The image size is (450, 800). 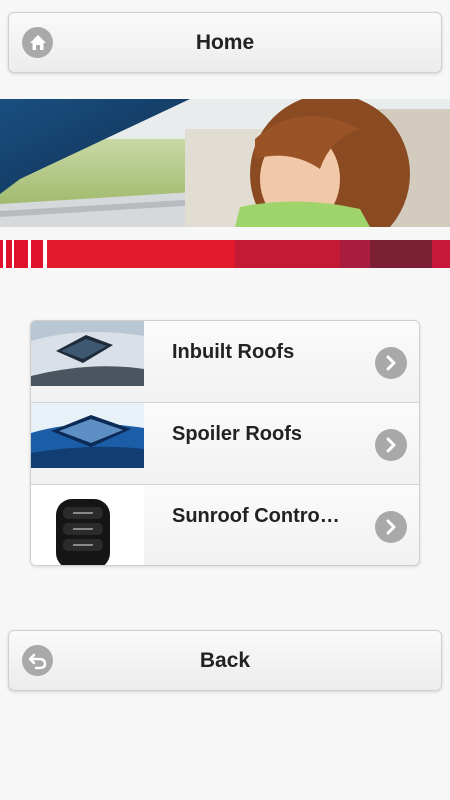 I want to click on list-item-spoiler-roofs: Spoiler Roofs, so click(x=225, y=444).